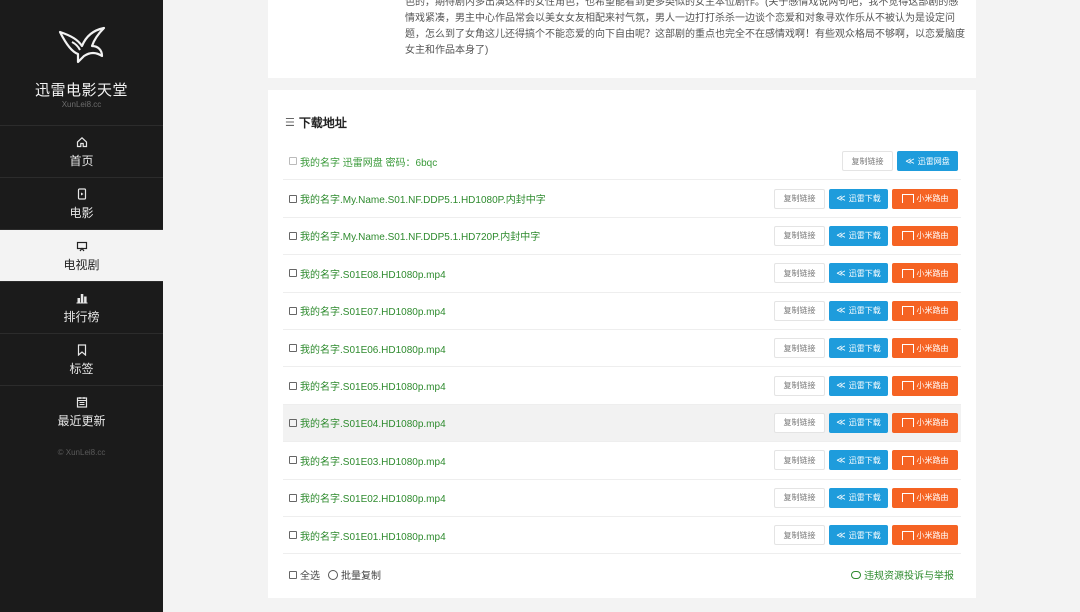 This screenshot has height=612, width=1080. I want to click on download-item: 我的名字.S01E06.HD1080p.mp4, so click(367, 348).